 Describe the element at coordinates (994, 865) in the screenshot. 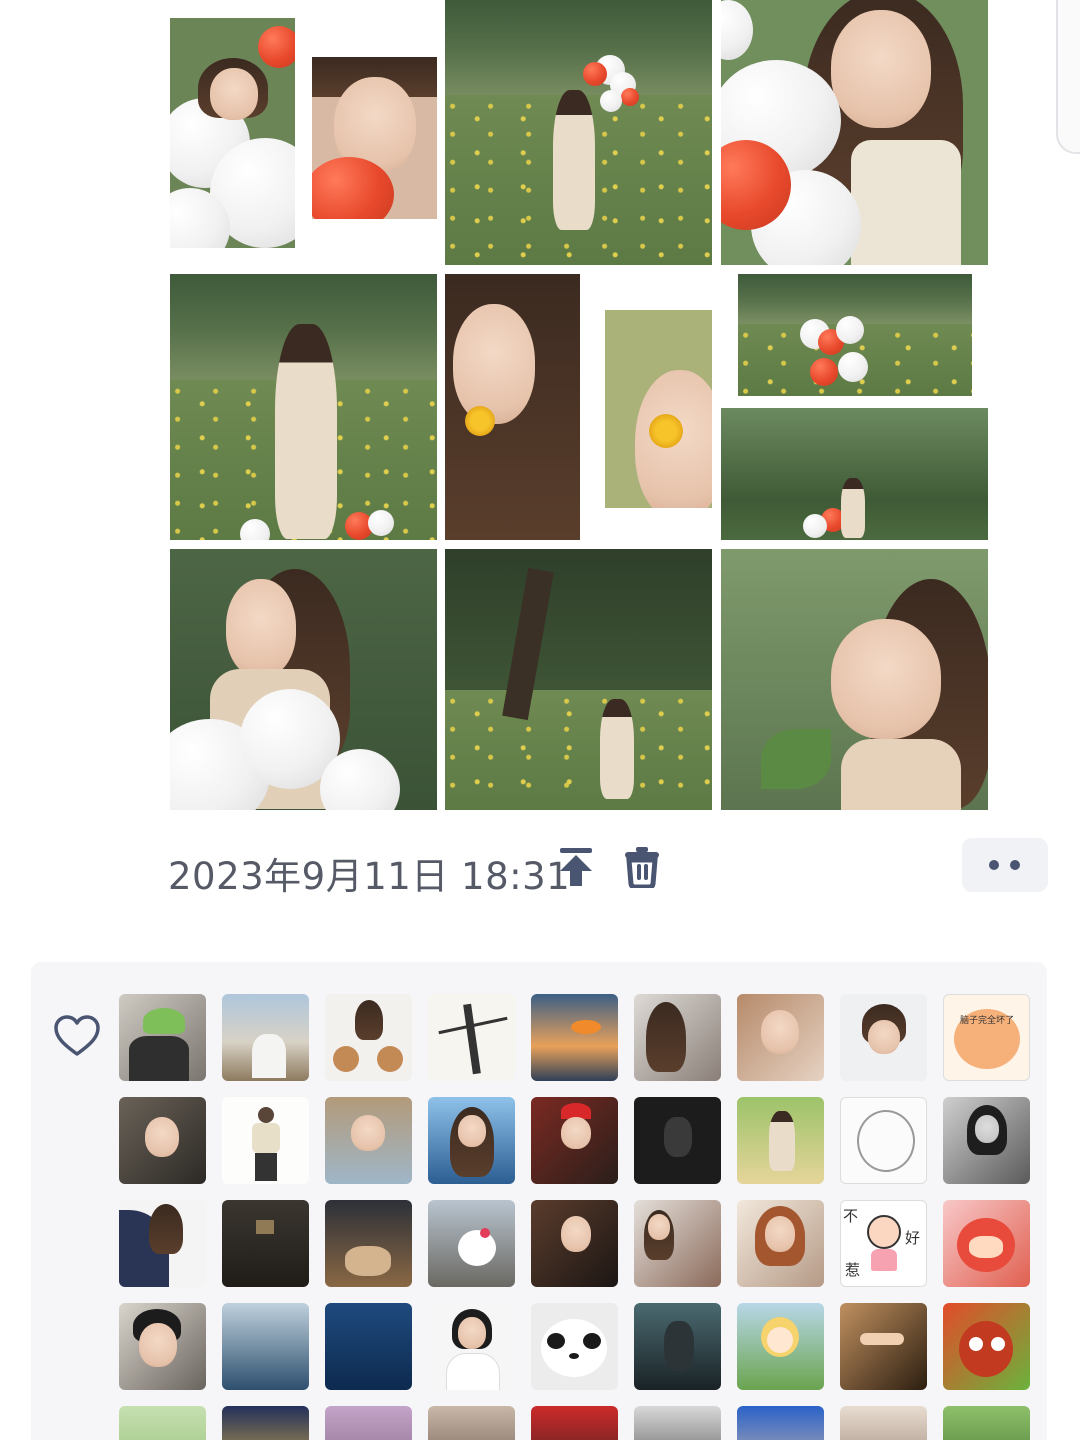

I see `more-dots-icon` at that location.